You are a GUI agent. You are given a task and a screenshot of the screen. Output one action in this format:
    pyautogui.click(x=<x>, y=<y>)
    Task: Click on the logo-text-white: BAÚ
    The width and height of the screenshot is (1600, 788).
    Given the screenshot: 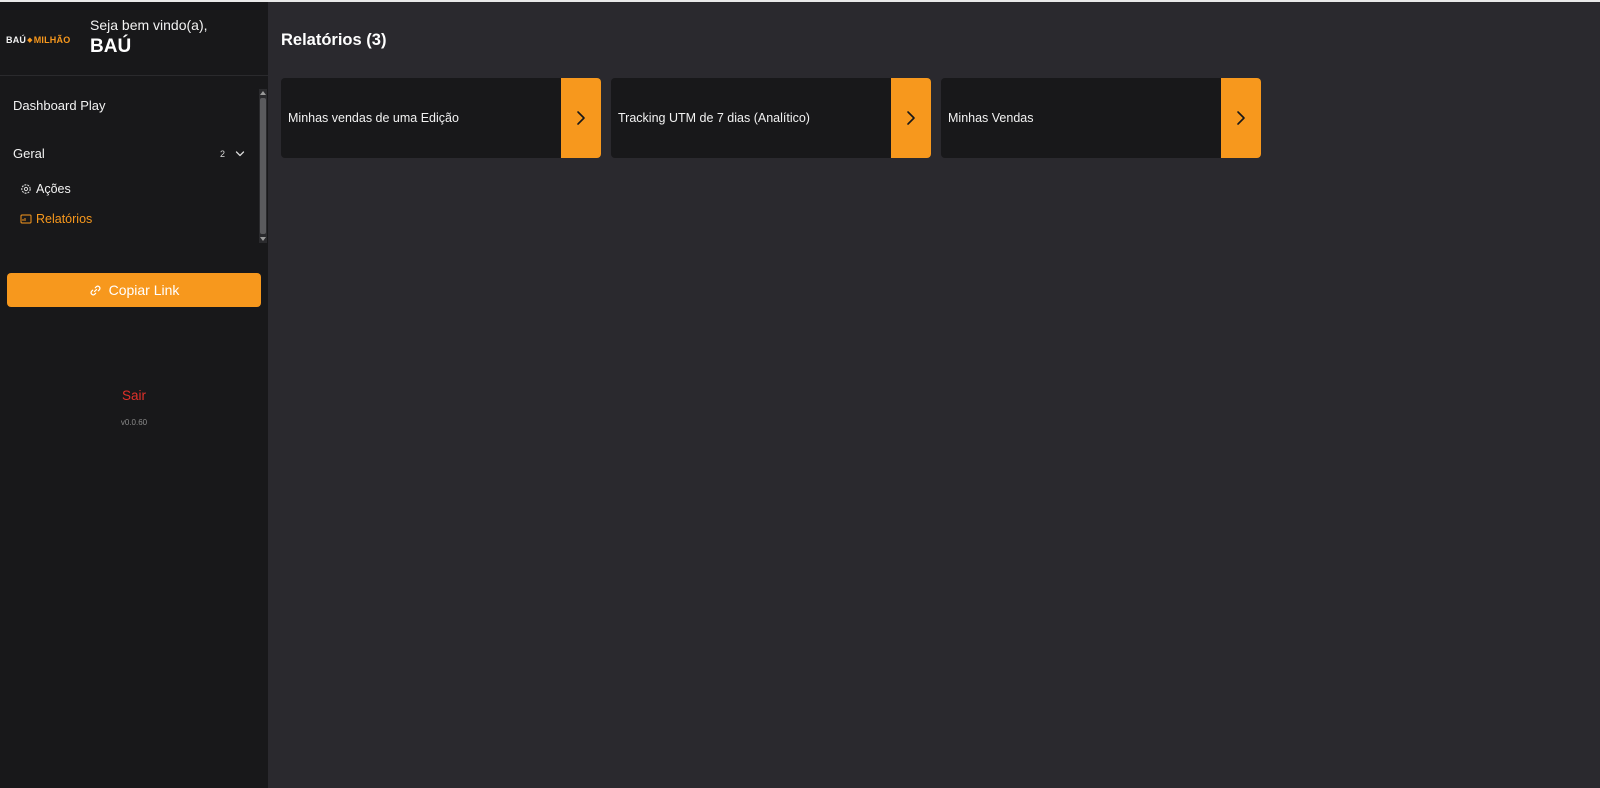 What is the action you would take?
    pyautogui.click(x=16, y=39)
    